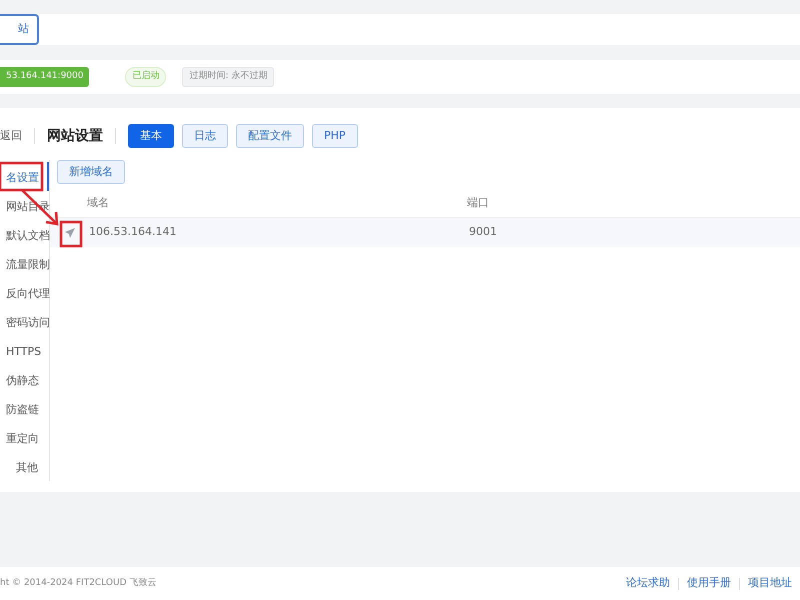 This screenshot has height=600, width=800. What do you see at coordinates (98, 203) in the screenshot?
I see `column-header: 域名` at bounding box center [98, 203].